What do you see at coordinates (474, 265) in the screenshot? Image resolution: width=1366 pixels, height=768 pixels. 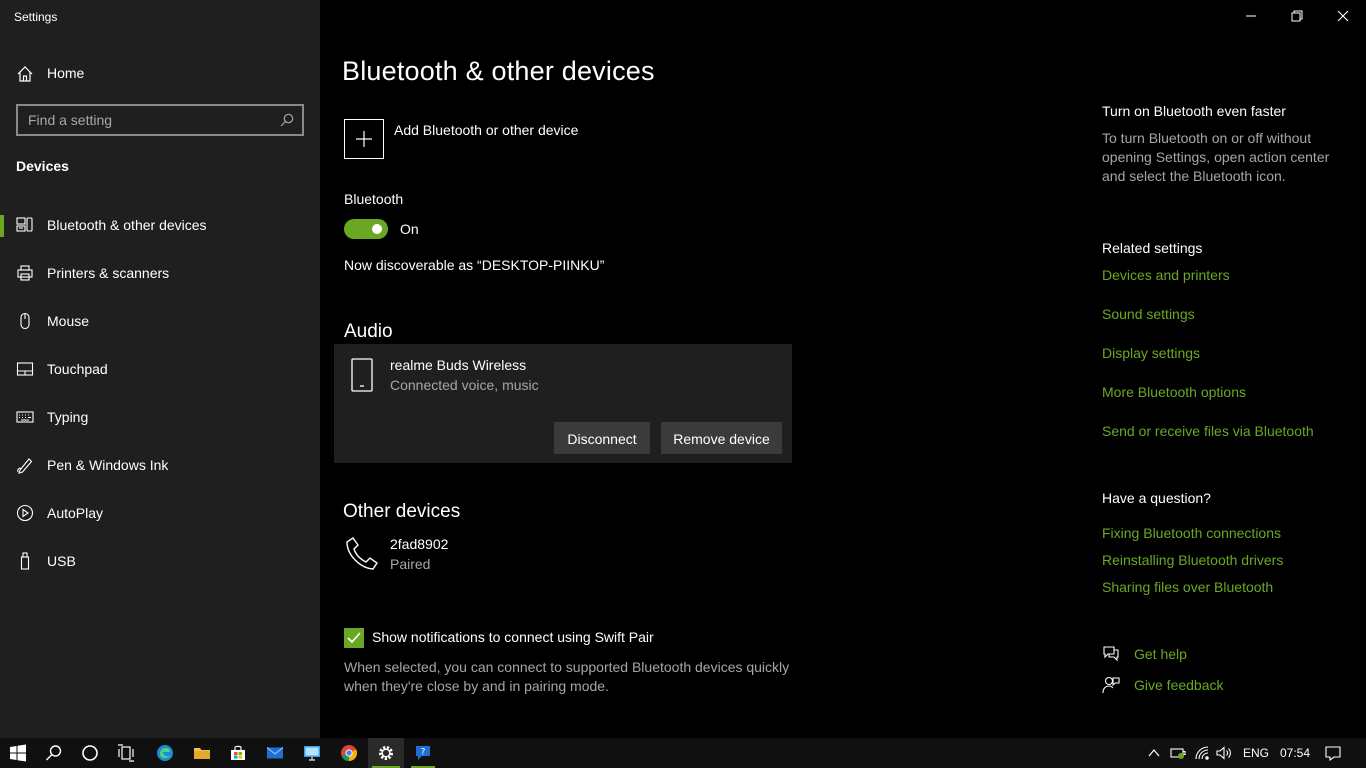 I see `discoverable-text: Now discoverable as “DESKTOP-PIINKU”` at bounding box center [474, 265].